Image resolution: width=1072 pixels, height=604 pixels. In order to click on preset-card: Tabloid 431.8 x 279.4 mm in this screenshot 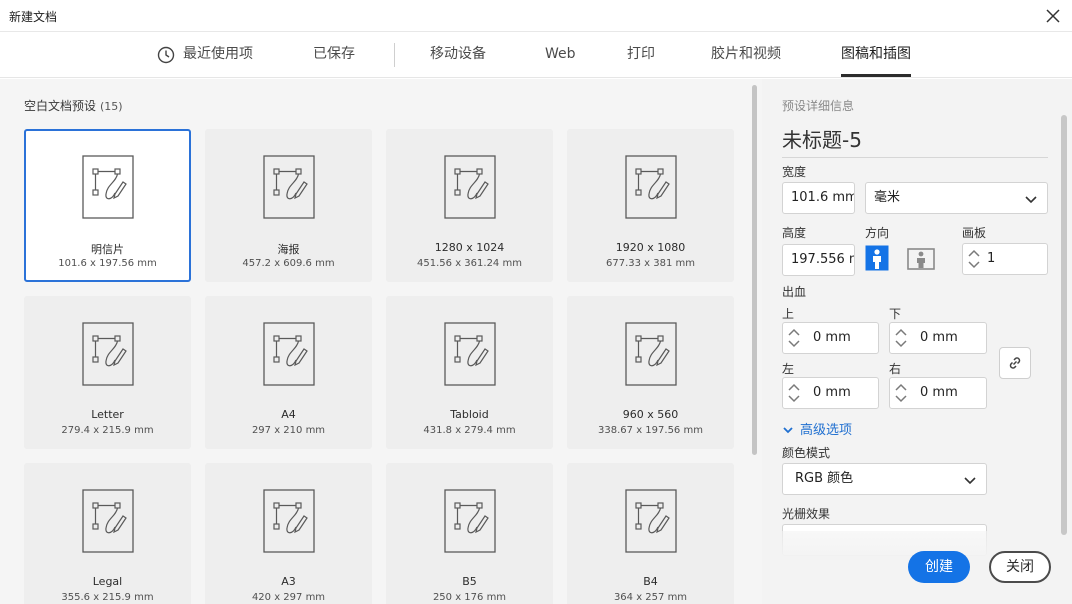, I will do `click(469, 372)`.